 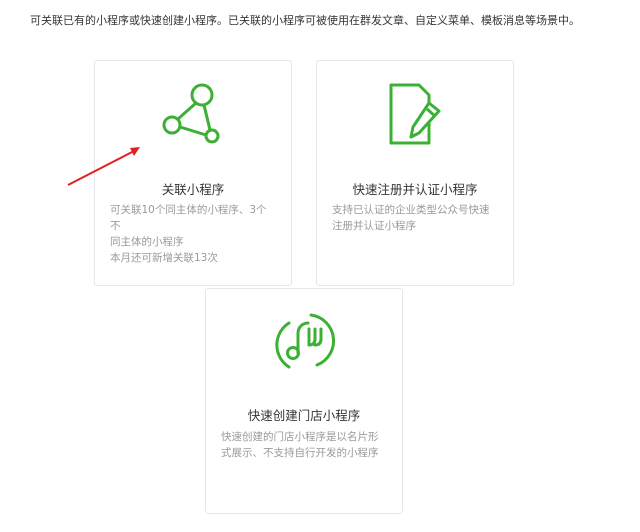 What do you see at coordinates (191, 113) in the screenshot?
I see `share-nodes-icon` at bounding box center [191, 113].